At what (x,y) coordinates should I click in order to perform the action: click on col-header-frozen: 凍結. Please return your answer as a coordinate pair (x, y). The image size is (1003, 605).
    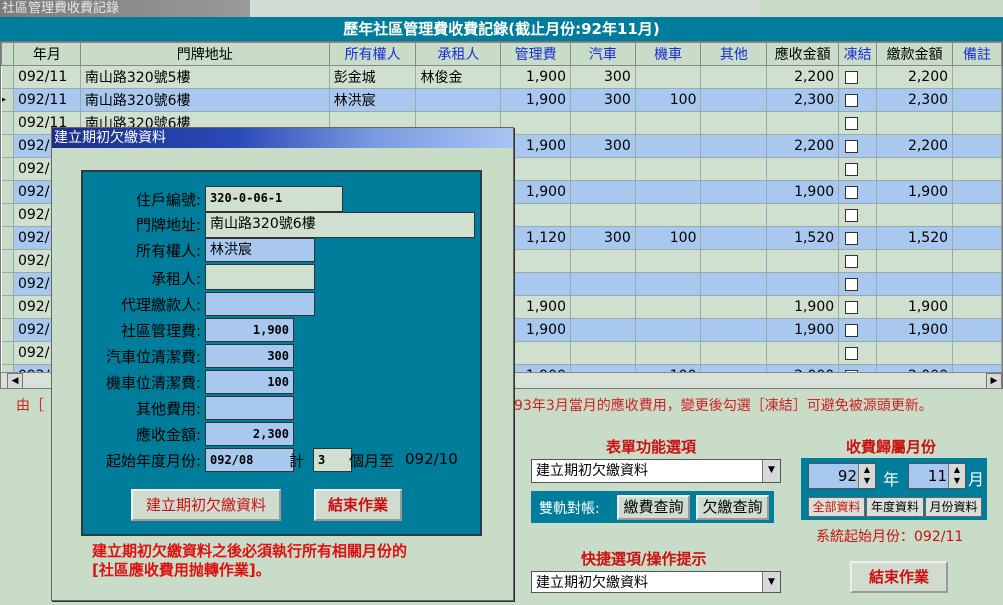
    Looking at the image, I should click on (858, 54).